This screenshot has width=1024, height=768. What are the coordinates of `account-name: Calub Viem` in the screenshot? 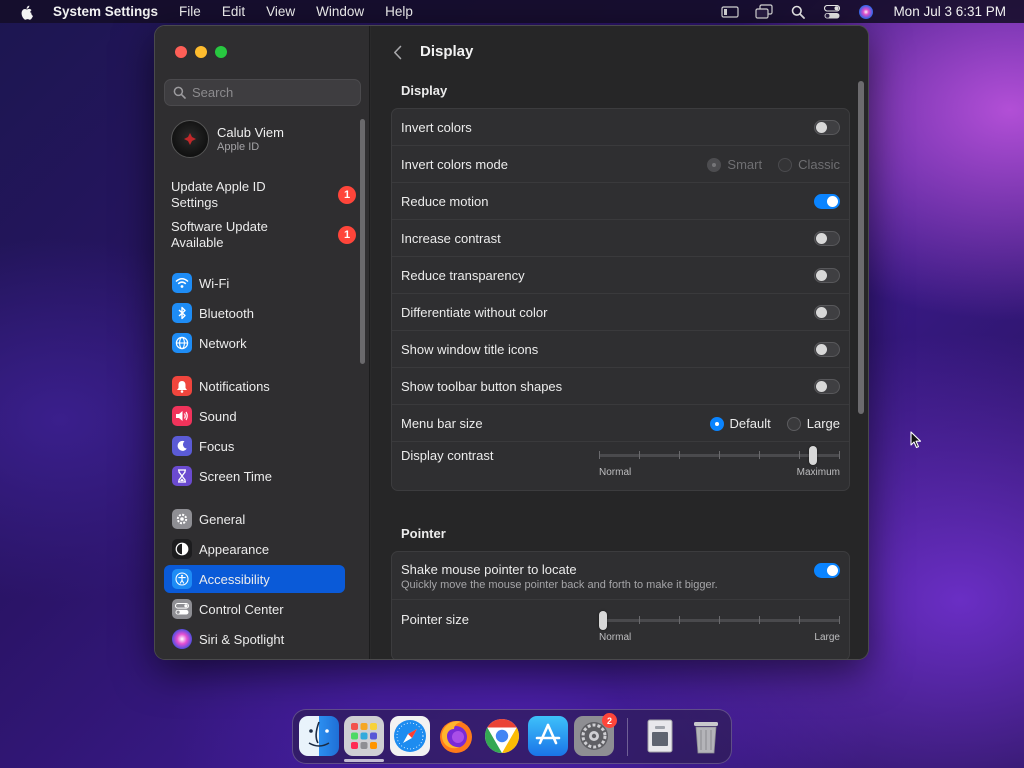 It's located at (250, 132).